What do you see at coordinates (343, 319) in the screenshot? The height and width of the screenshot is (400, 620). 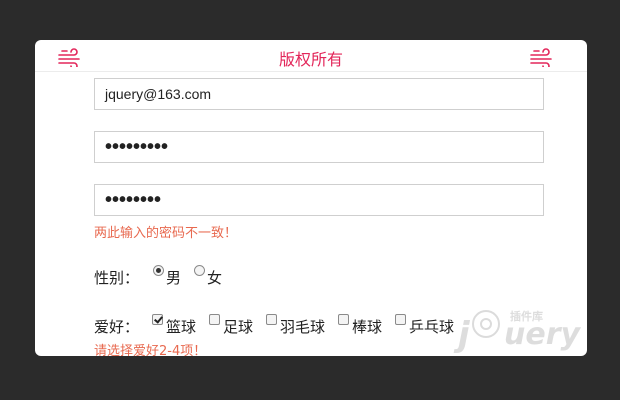 I see `checkbox-baseball` at bounding box center [343, 319].